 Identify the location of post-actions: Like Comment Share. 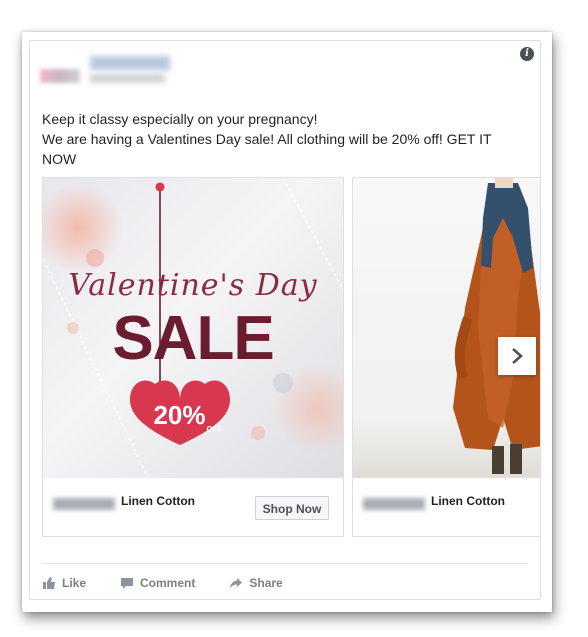
(179, 583).